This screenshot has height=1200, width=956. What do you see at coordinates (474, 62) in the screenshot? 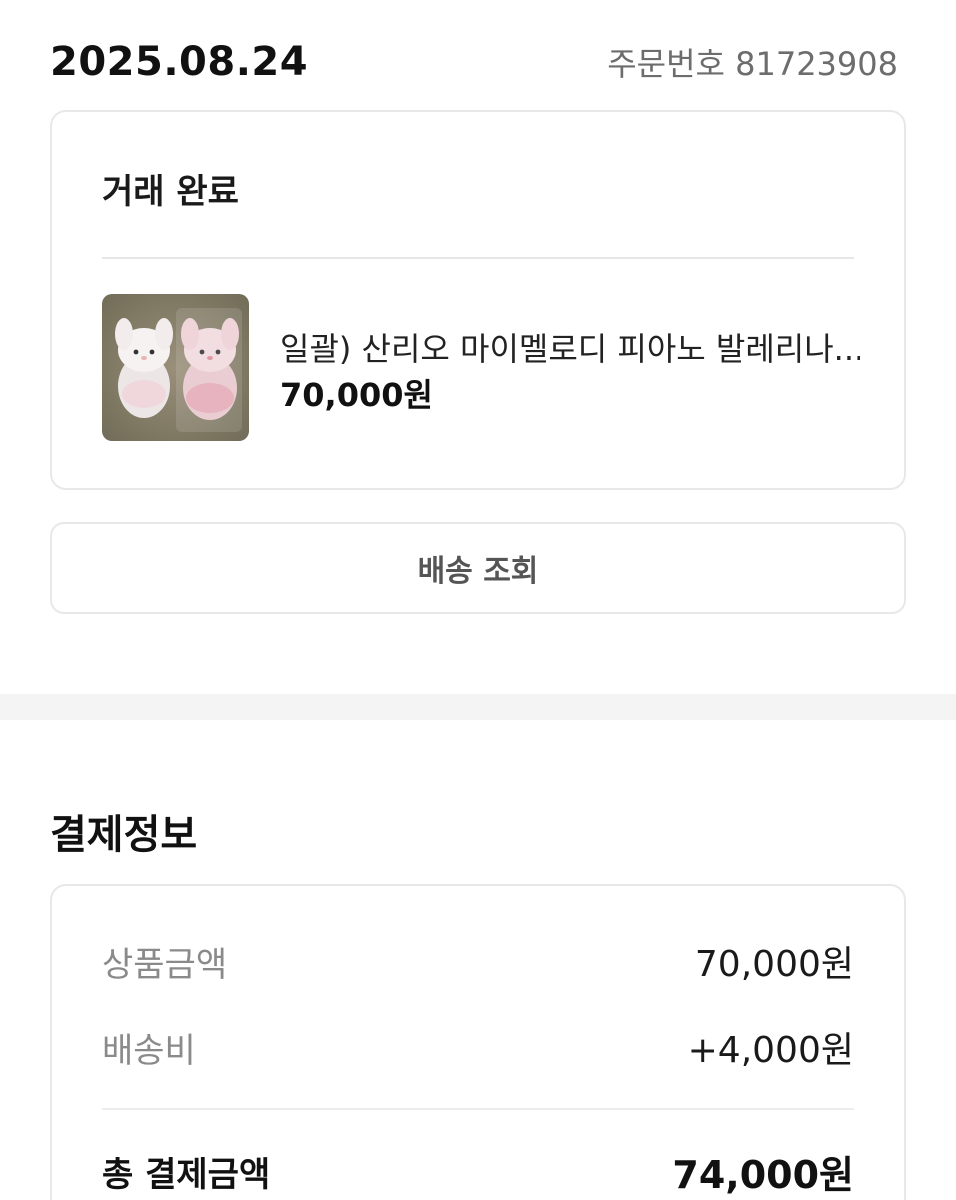
I see `order-header: 2025.08.24 주문번호 81723908` at bounding box center [474, 62].